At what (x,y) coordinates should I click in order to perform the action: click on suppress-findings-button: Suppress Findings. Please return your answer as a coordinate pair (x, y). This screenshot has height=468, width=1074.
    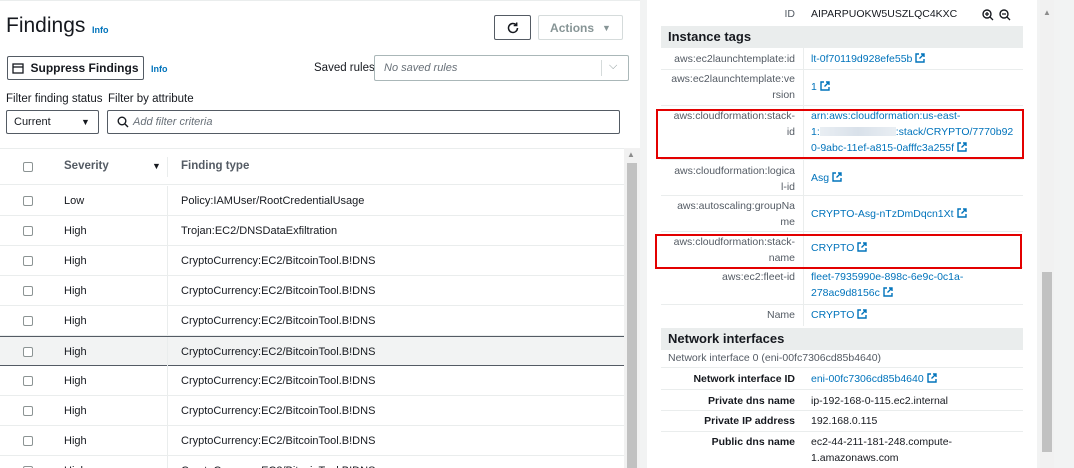
    Looking at the image, I should click on (75, 68).